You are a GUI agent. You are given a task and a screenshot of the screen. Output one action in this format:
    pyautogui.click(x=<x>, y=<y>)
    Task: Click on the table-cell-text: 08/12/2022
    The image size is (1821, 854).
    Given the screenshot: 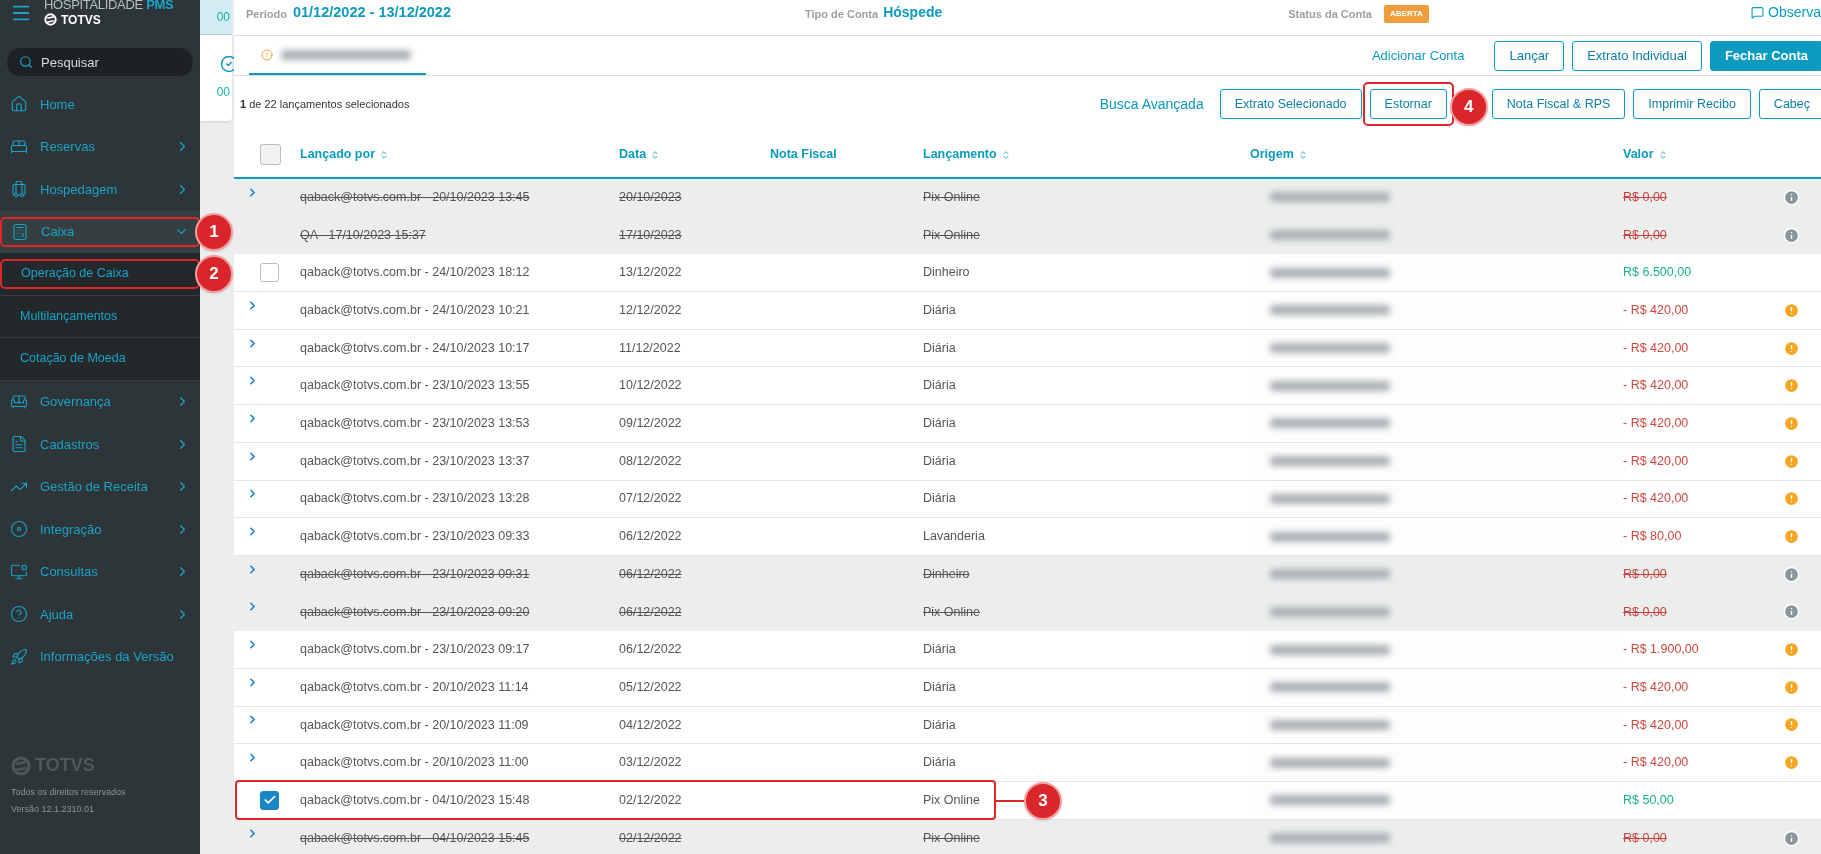 What is the action you would take?
    pyautogui.click(x=650, y=461)
    